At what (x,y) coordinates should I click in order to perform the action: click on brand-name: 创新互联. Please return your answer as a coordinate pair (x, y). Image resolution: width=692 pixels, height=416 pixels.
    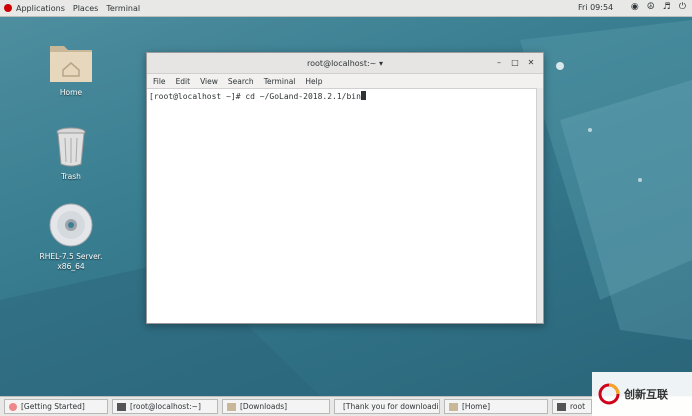
    Looking at the image, I should click on (646, 394).